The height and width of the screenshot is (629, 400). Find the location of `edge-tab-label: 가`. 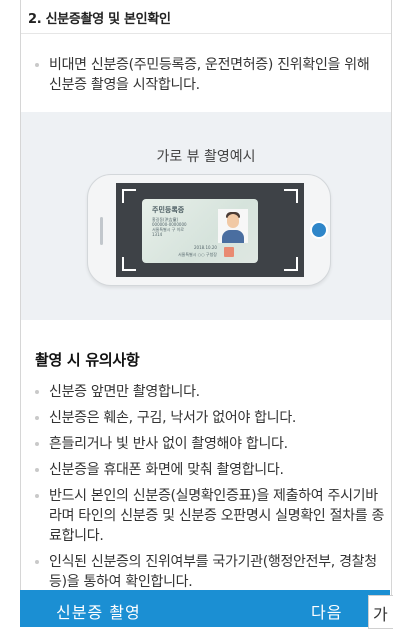

edge-tab-label: 가 is located at coordinates (380, 614).